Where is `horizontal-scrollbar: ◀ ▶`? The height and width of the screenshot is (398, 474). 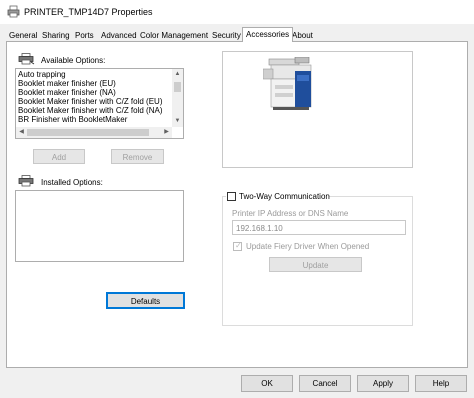 horizontal-scrollbar: ◀ ▶ is located at coordinates (94, 132).